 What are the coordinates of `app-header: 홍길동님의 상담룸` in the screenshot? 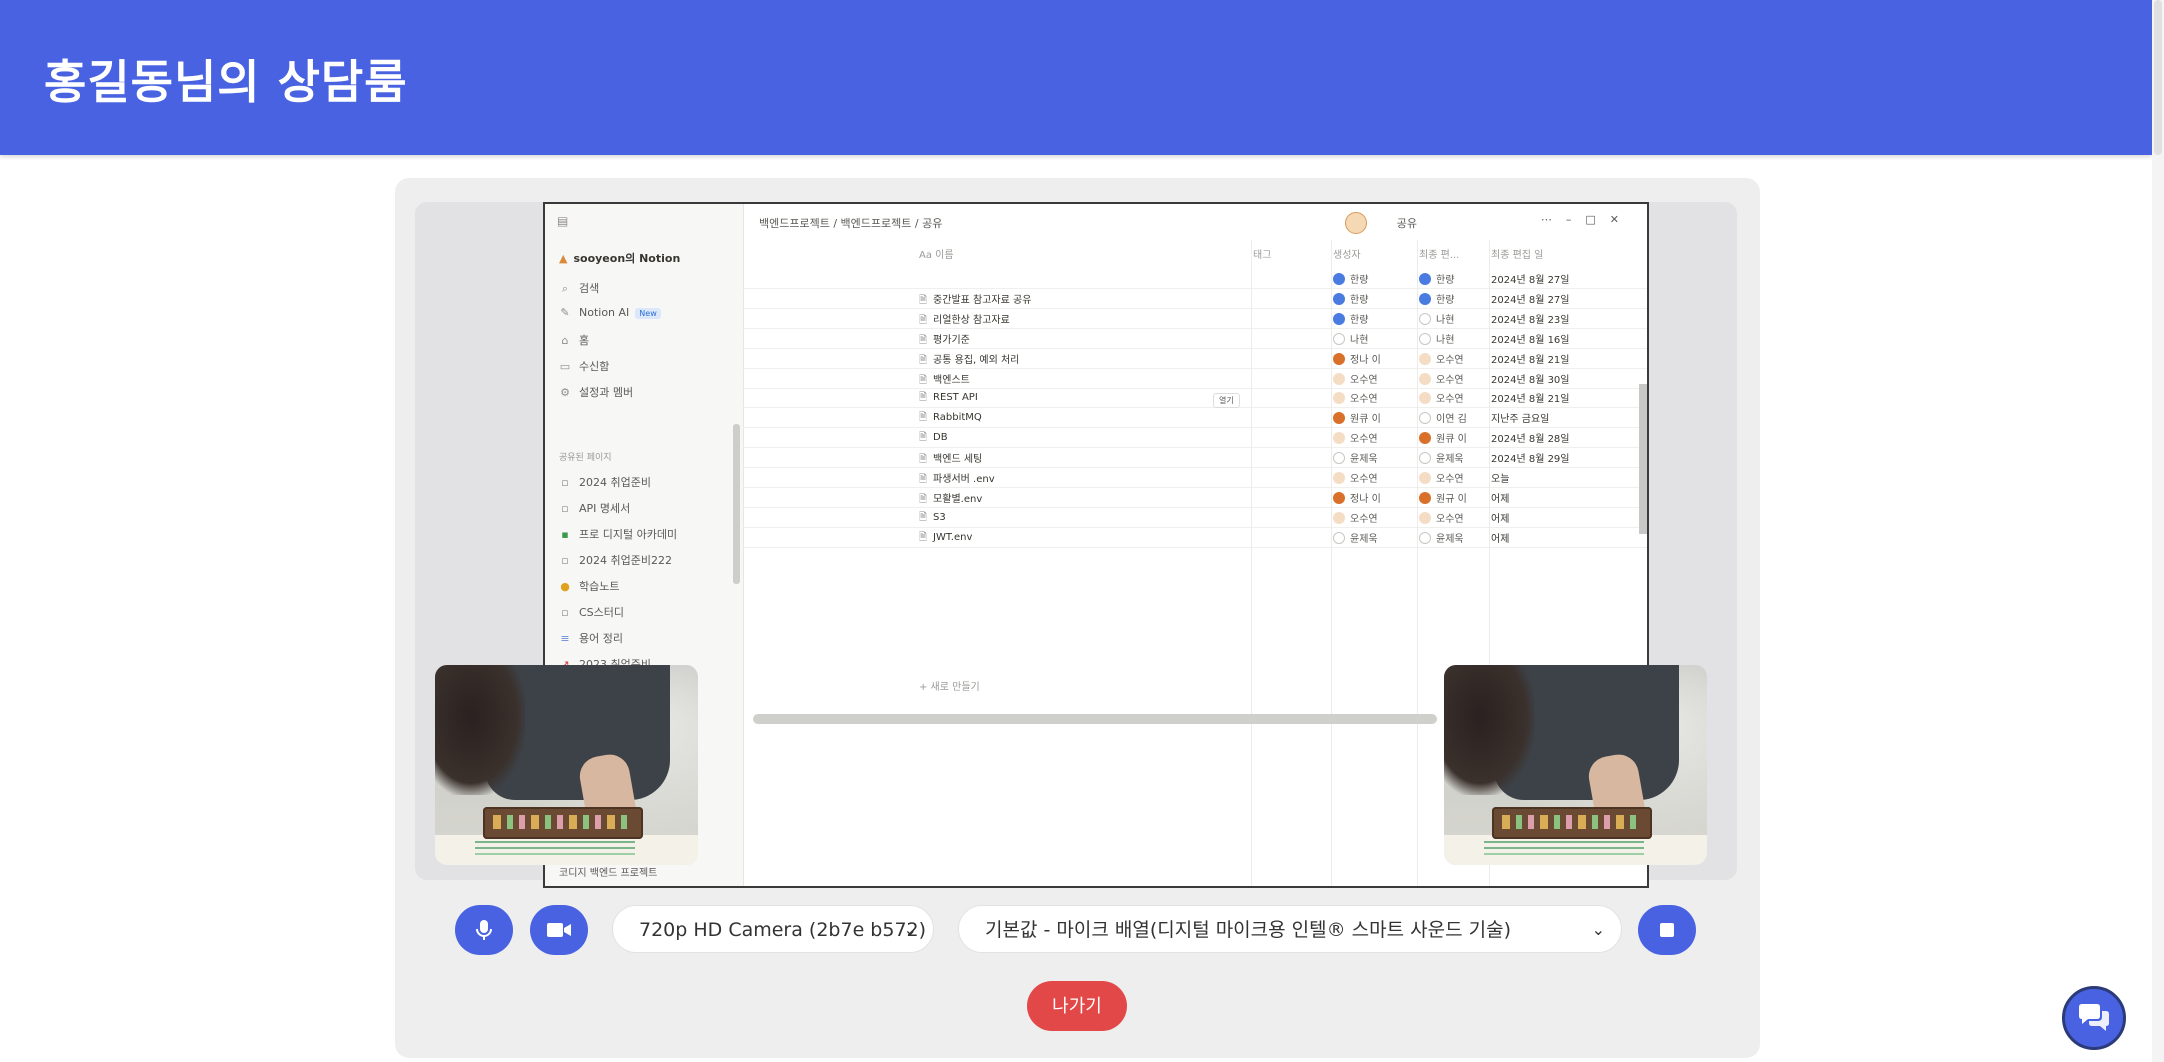 It's located at (1076, 77).